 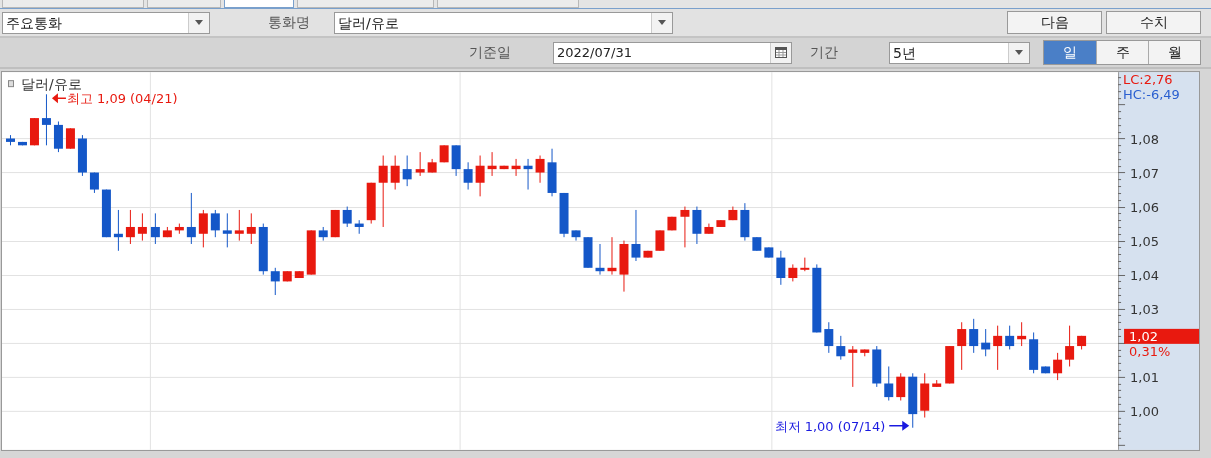 I want to click on currency-dropdown: 달러/유로, so click(x=503, y=22).